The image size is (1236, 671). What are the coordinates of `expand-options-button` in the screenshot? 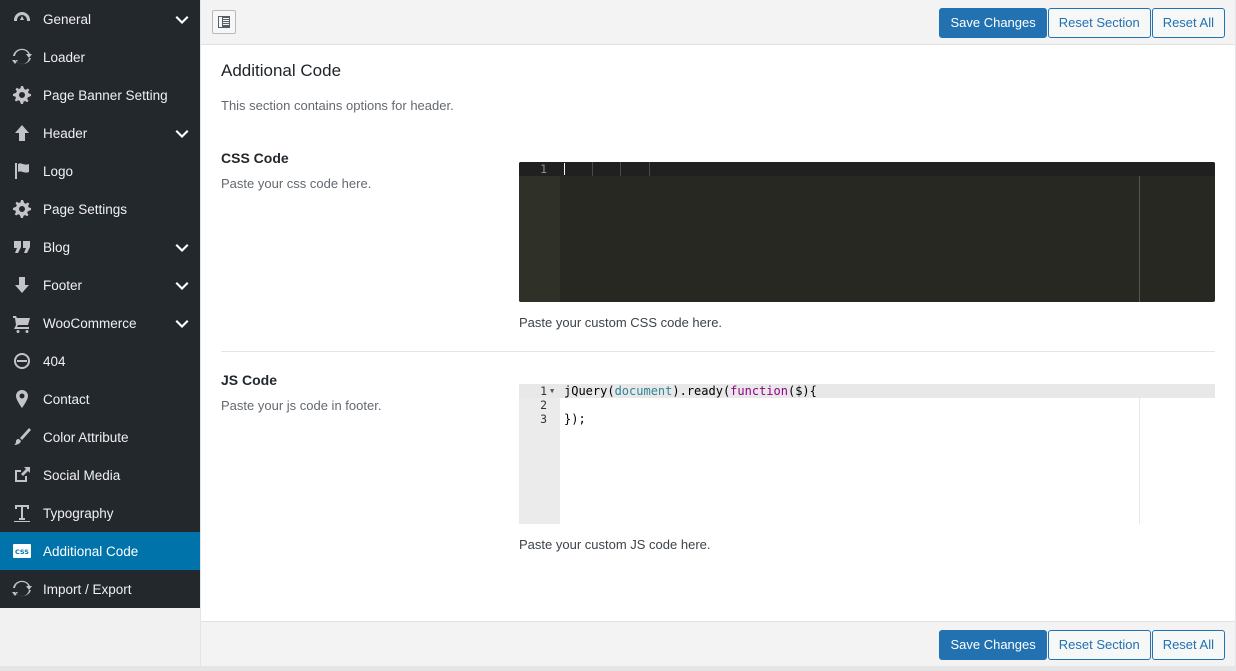 It's located at (224, 22).